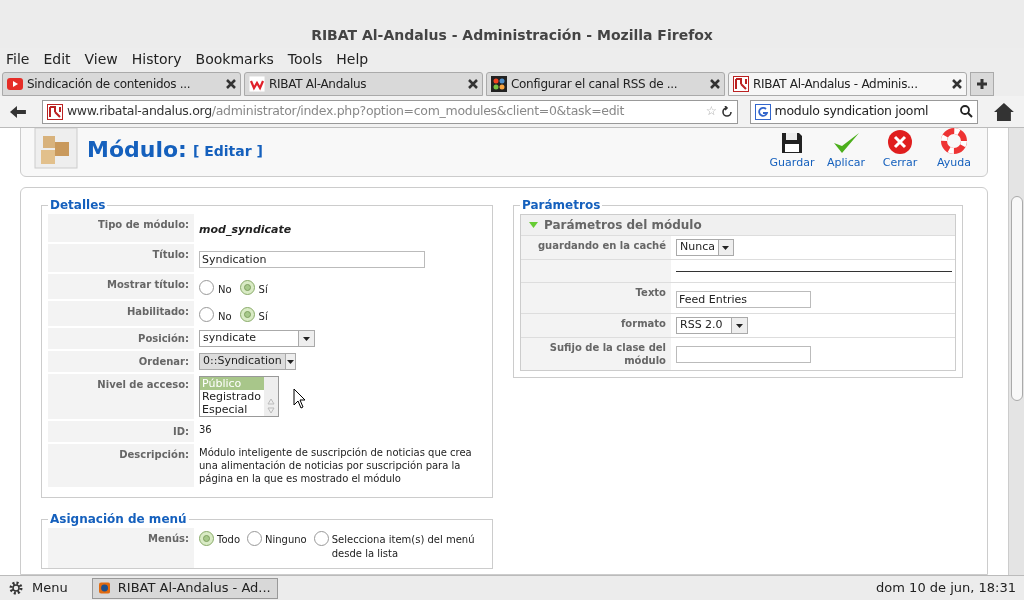  Describe the element at coordinates (271, 406) in the screenshot. I see `scroll-arrows-icon` at that location.